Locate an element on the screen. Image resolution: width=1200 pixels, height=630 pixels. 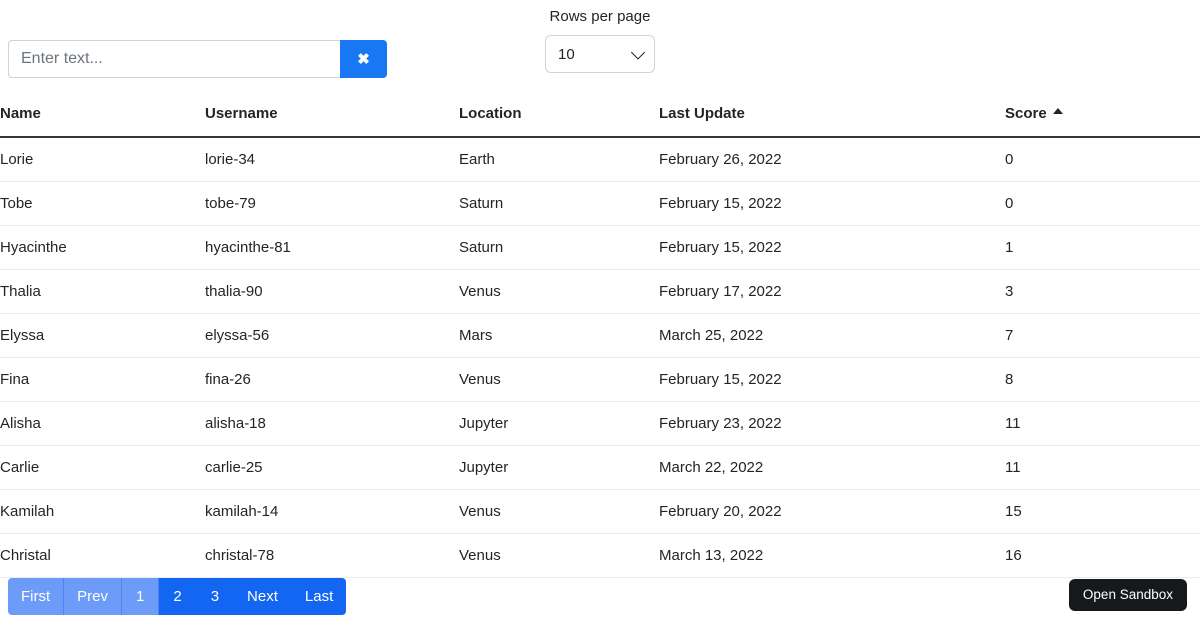
column-header-username-label: Username is located at coordinates (241, 113).